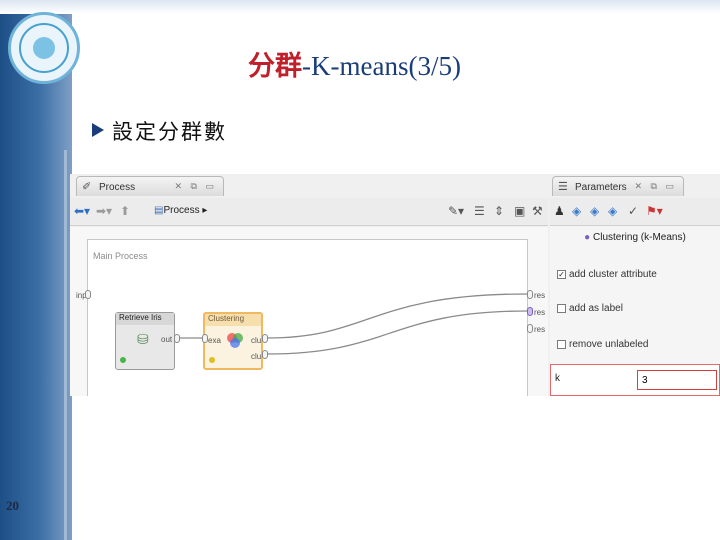 Image resolution: width=720 pixels, height=540 pixels. I want to click on title-english: -K-means(3/5), so click(381, 66).